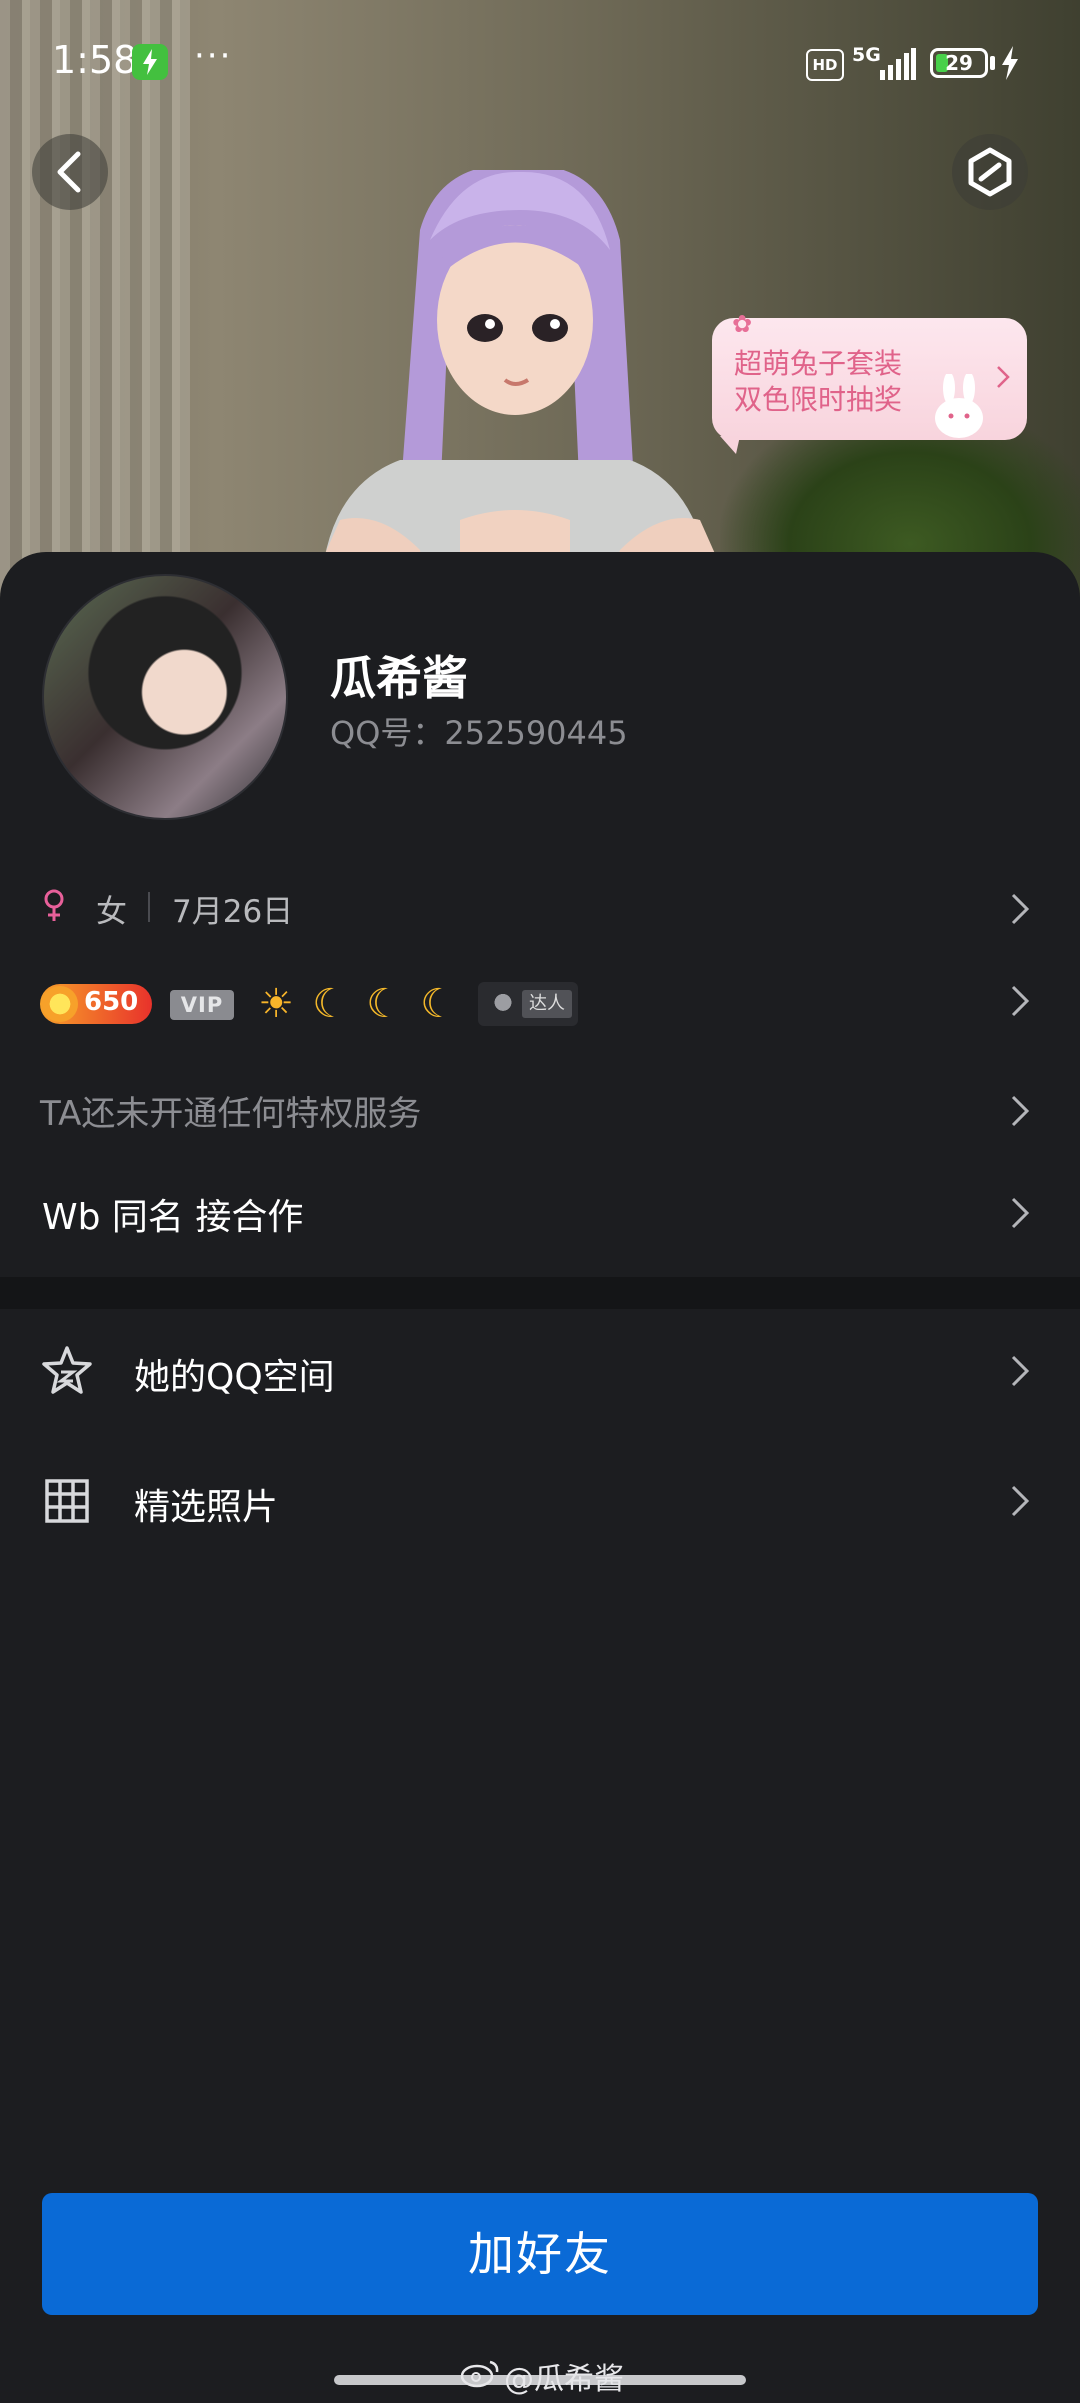 This screenshot has height=2403, width=1080. Describe the element at coordinates (234, 1377) in the screenshot. I see `qzone-label: 她的QQ空间` at that location.